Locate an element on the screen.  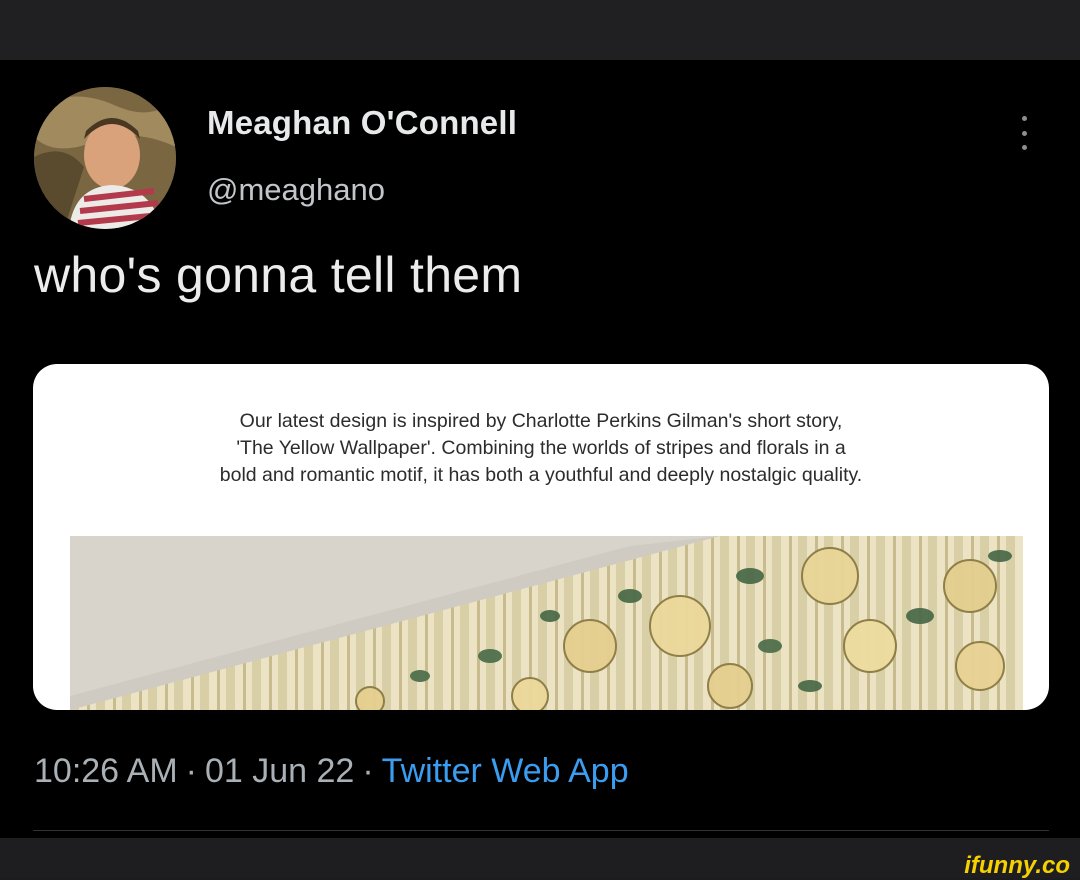
avatar-image is located at coordinates (105, 158).